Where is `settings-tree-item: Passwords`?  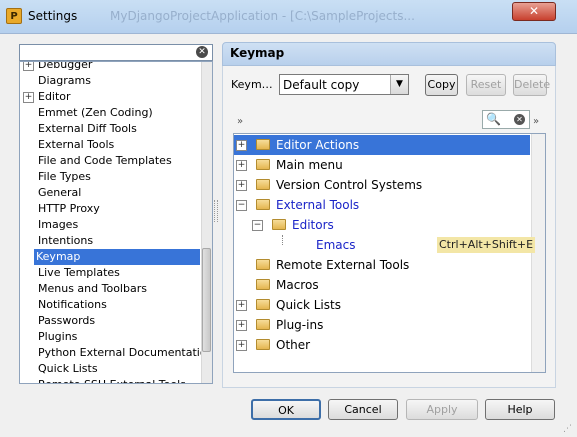
settings-tree-item: Passwords is located at coordinates (66, 321).